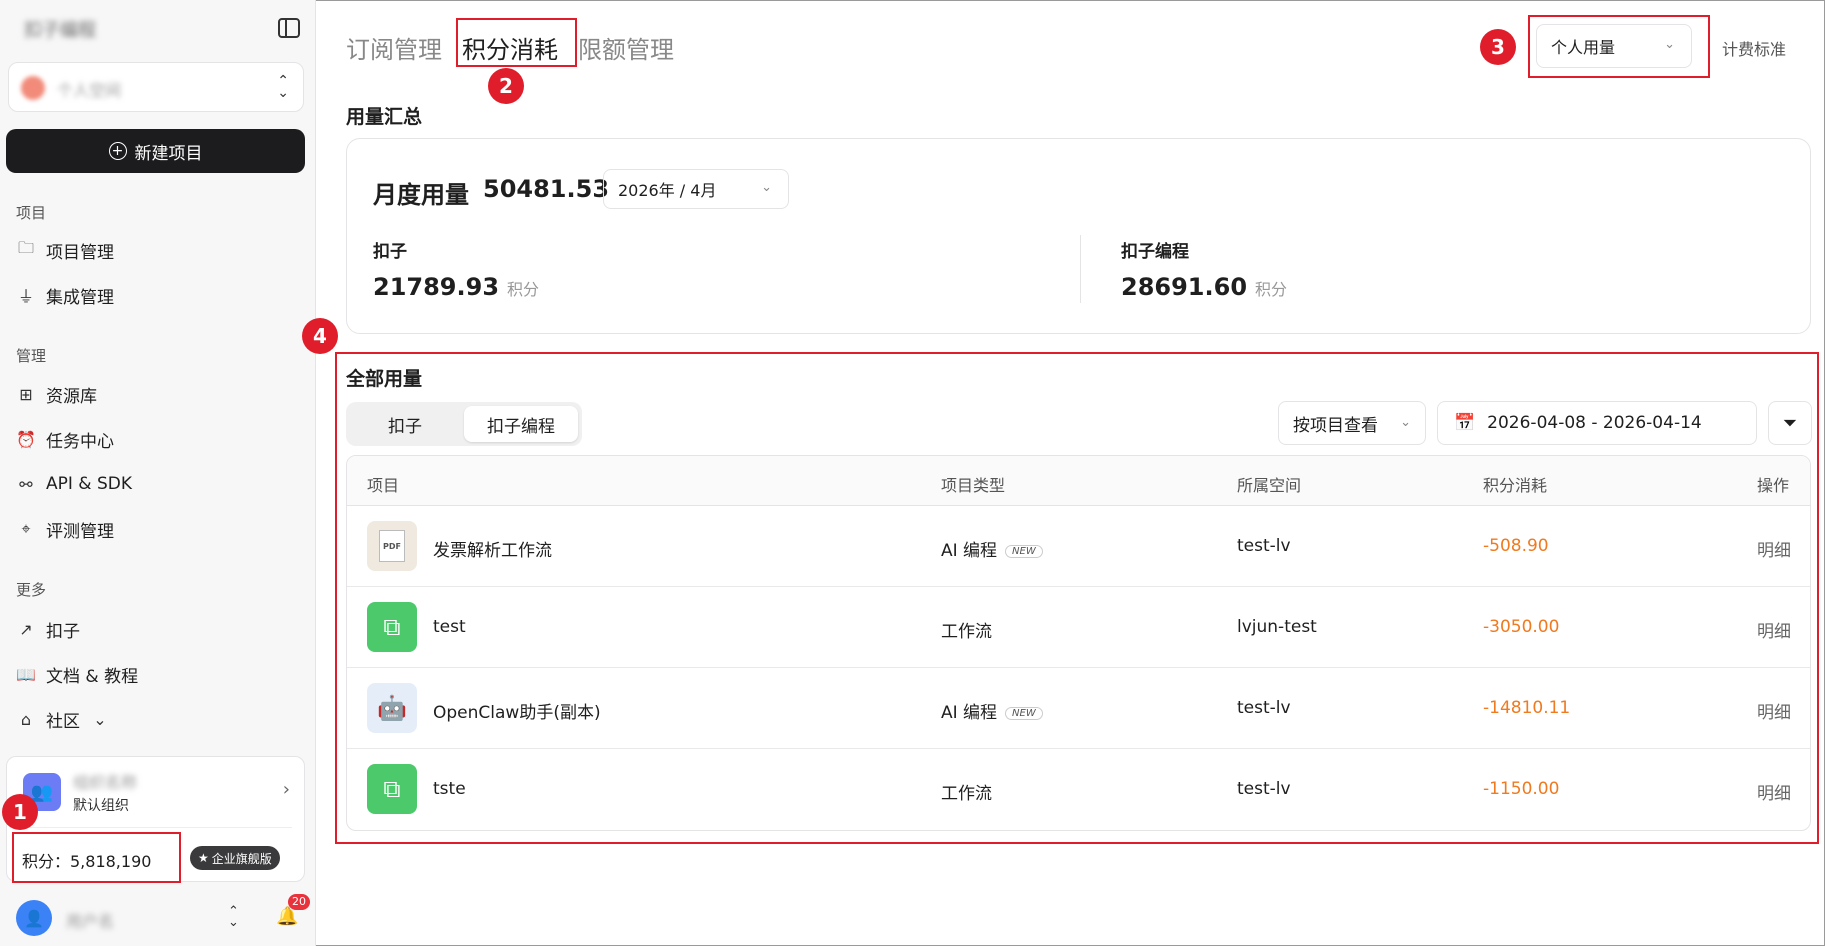 The image size is (1825, 946). What do you see at coordinates (156, 87) in the screenshot?
I see `workspace-selector: 个人空间 ⌃ ⌄` at bounding box center [156, 87].